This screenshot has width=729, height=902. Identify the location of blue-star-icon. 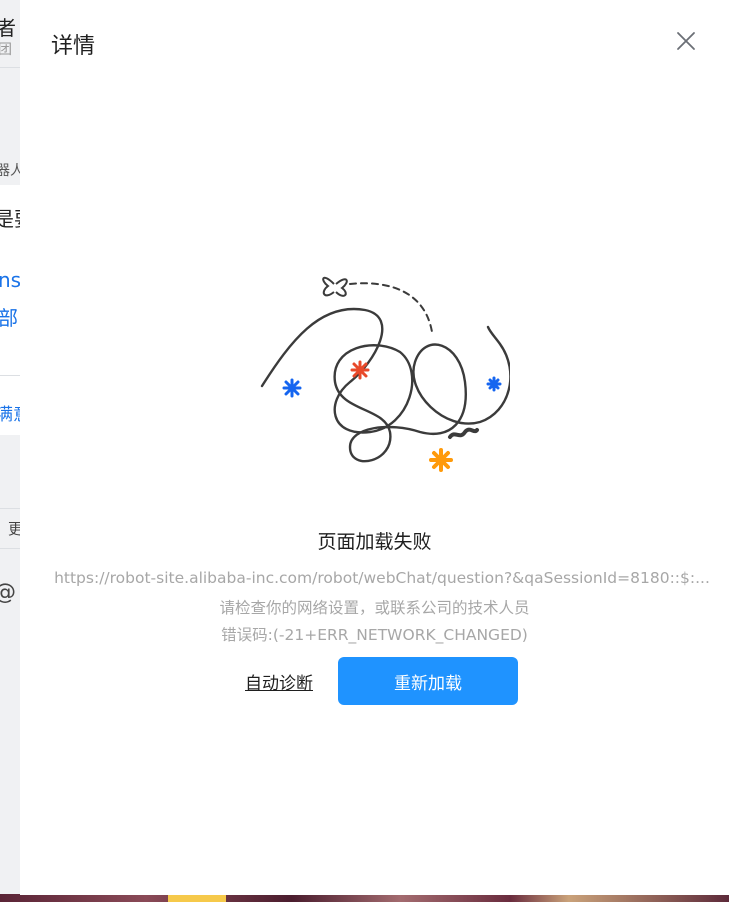
(292, 388).